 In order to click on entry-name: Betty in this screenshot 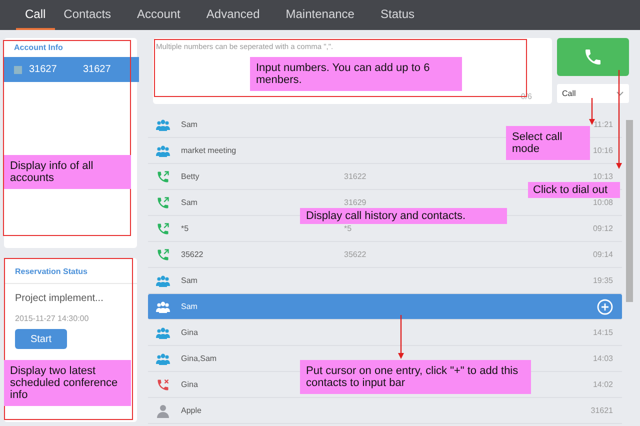, I will do `click(190, 176)`.